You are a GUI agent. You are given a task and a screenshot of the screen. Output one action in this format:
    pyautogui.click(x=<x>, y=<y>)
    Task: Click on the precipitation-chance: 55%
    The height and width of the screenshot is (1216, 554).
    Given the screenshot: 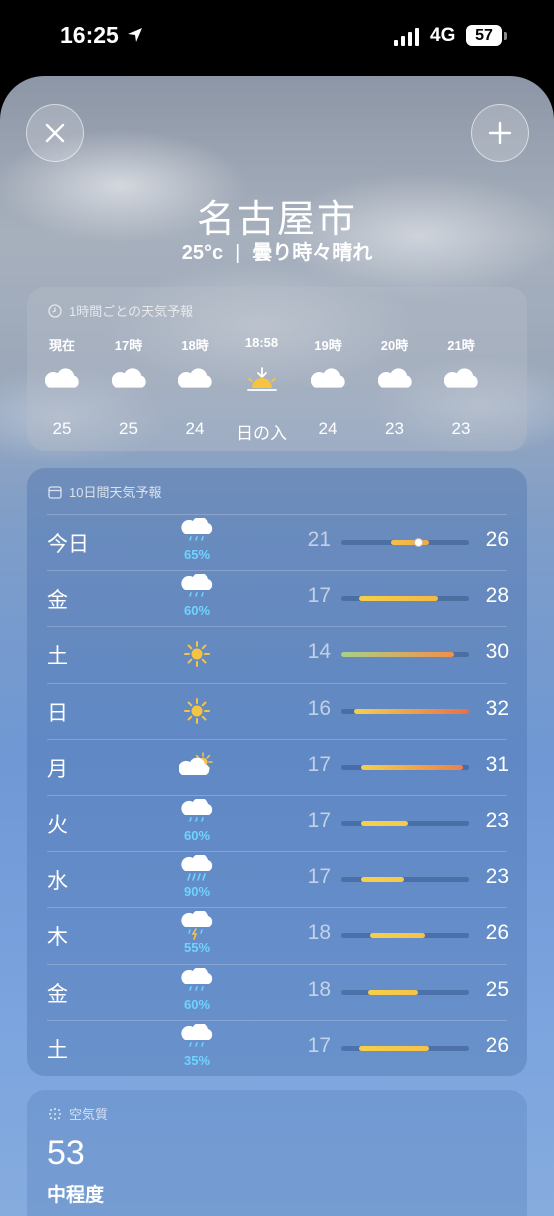 What is the action you would take?
    pyautogui.click(x=197, y=948)
    